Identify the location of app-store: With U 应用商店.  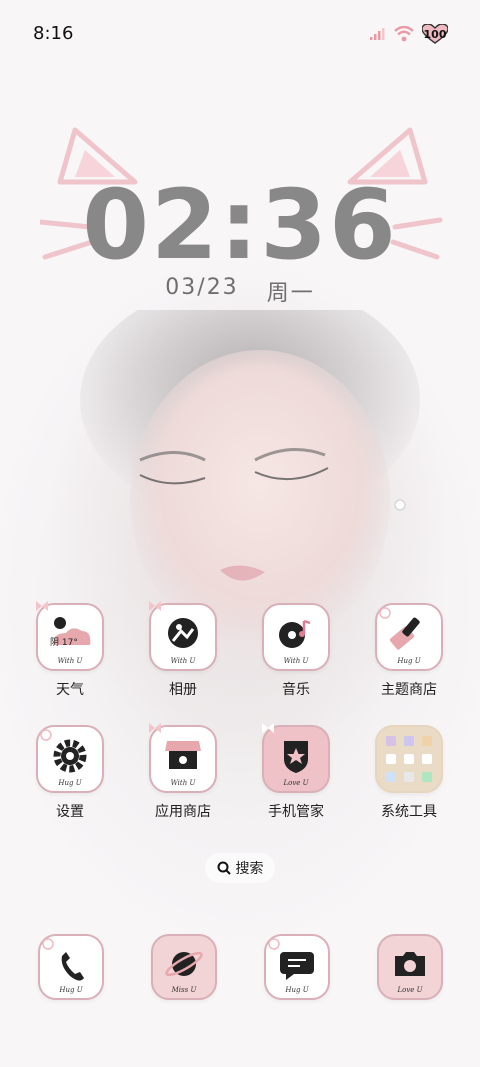
(183, 772).